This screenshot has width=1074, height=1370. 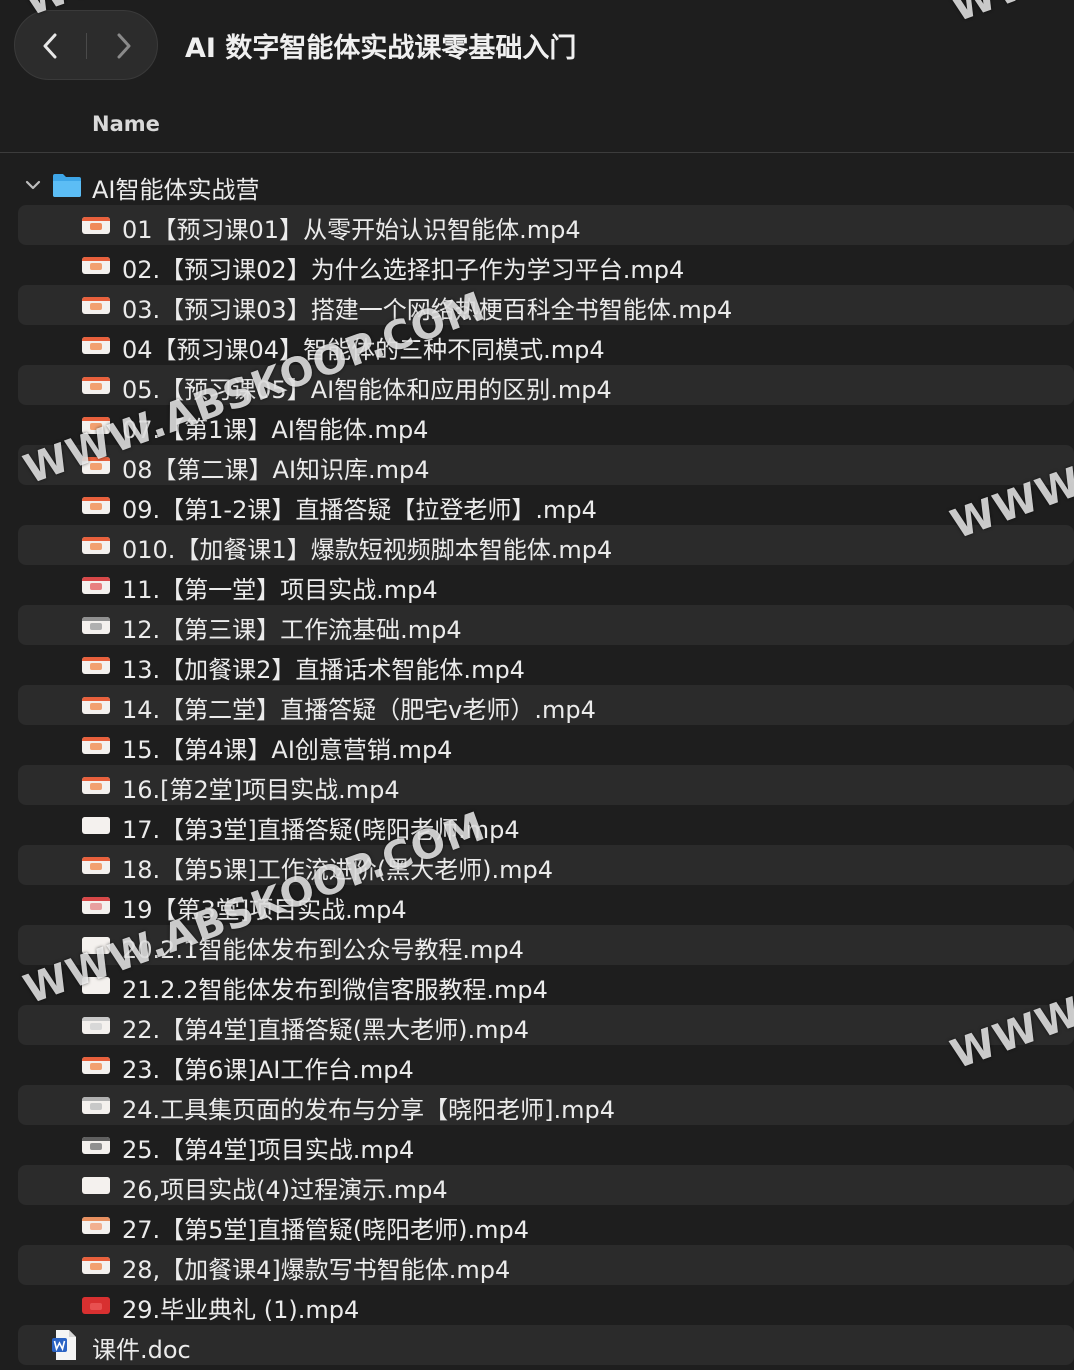 I want to click on file-row: 14.【第二堂】直播答疑（肥宅v老师）.mp4, so click(x=546, y=705).